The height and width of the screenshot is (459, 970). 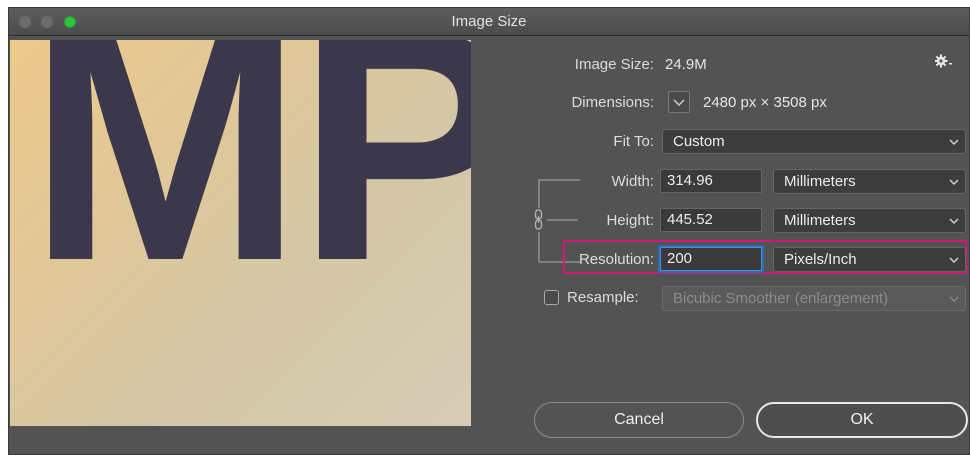 What do you see at coordinates (603, 297) in the screenshot?
I see `resample-label: Resample:` at bounding box center [603, 297].